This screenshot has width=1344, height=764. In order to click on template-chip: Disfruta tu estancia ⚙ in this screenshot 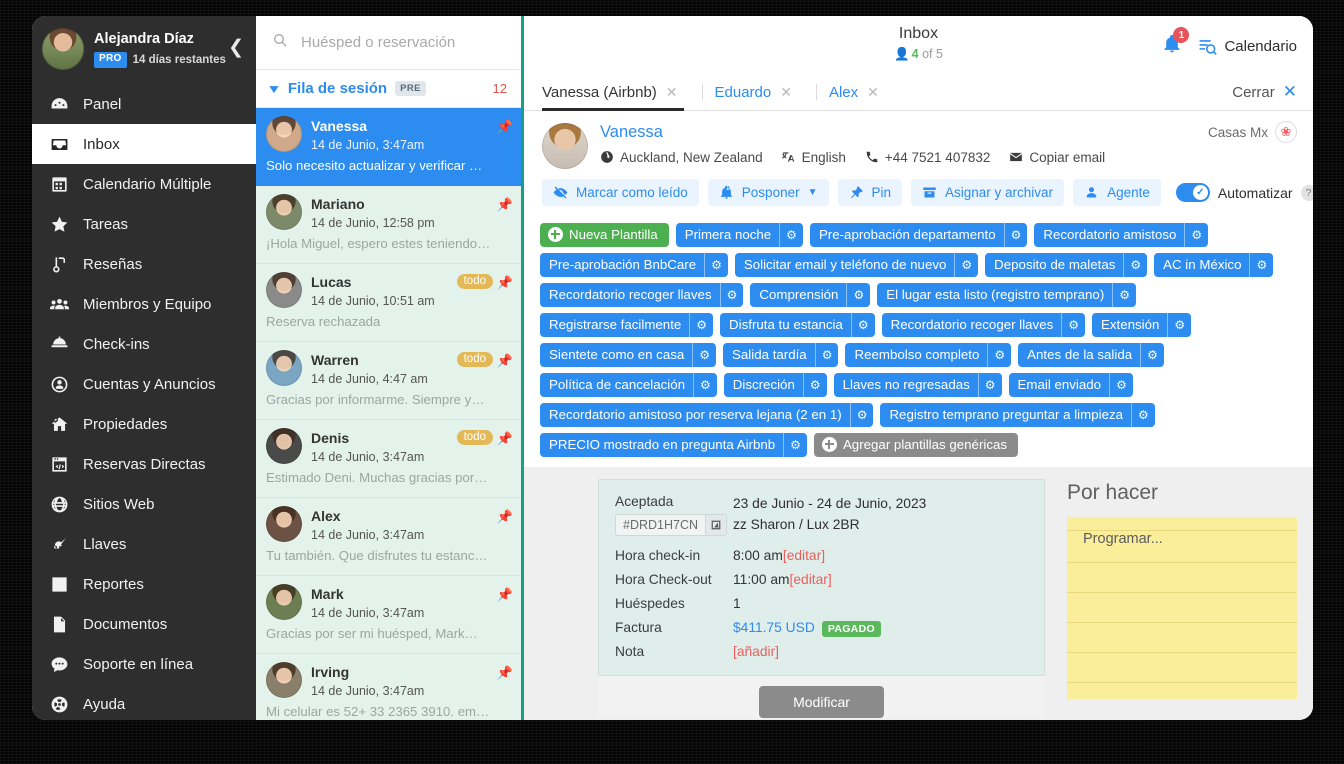, I will do `click(797, 325)`.